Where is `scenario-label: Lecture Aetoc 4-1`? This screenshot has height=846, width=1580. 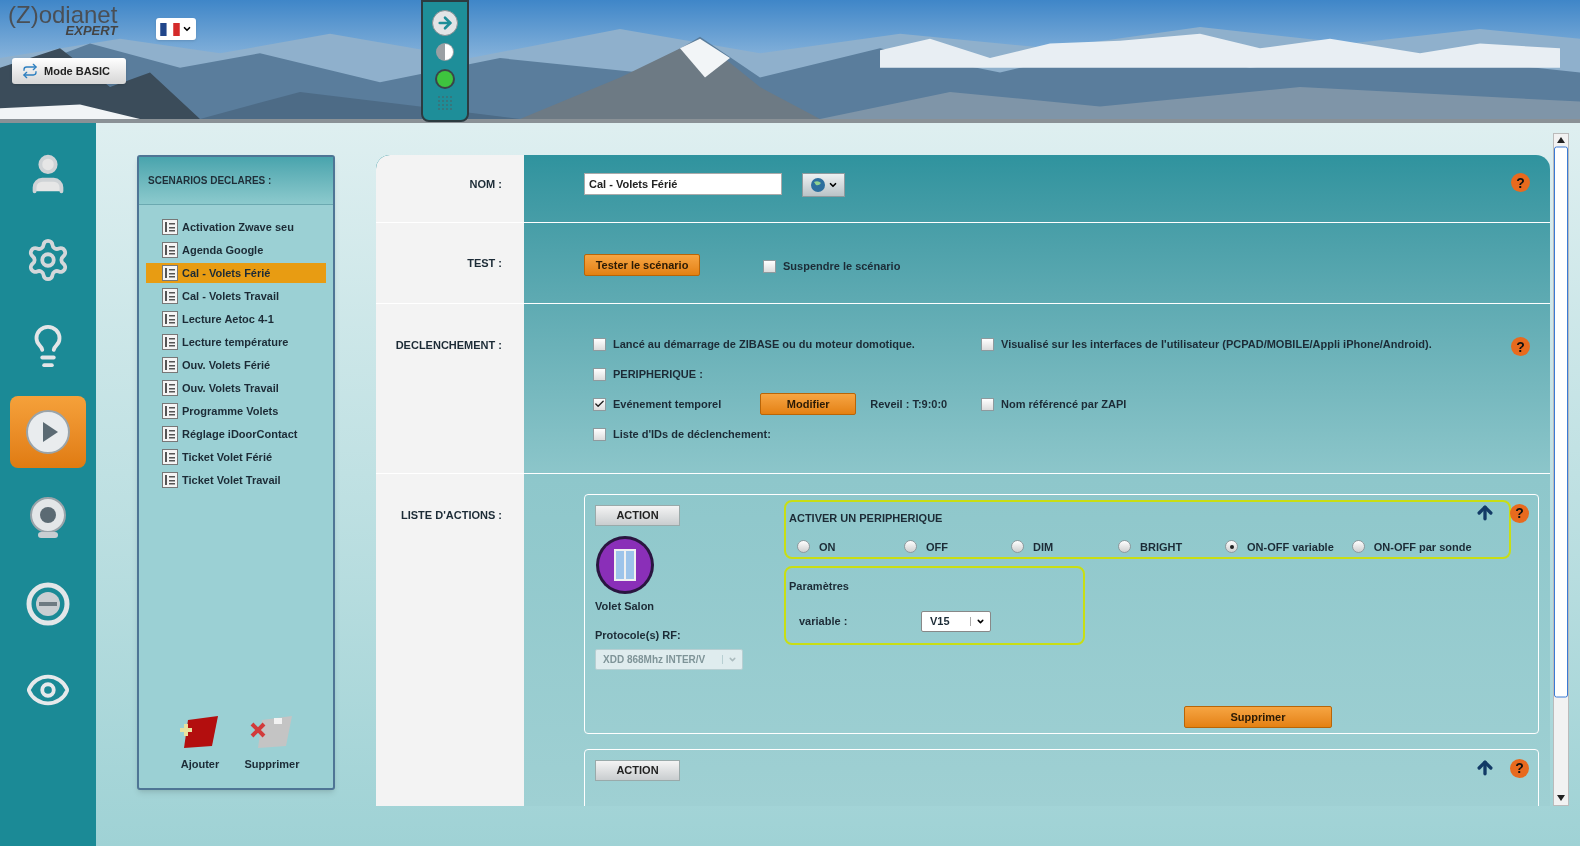
scenario-label: Lecture Aetoc 4-1 is located at coordinates (228, 319).